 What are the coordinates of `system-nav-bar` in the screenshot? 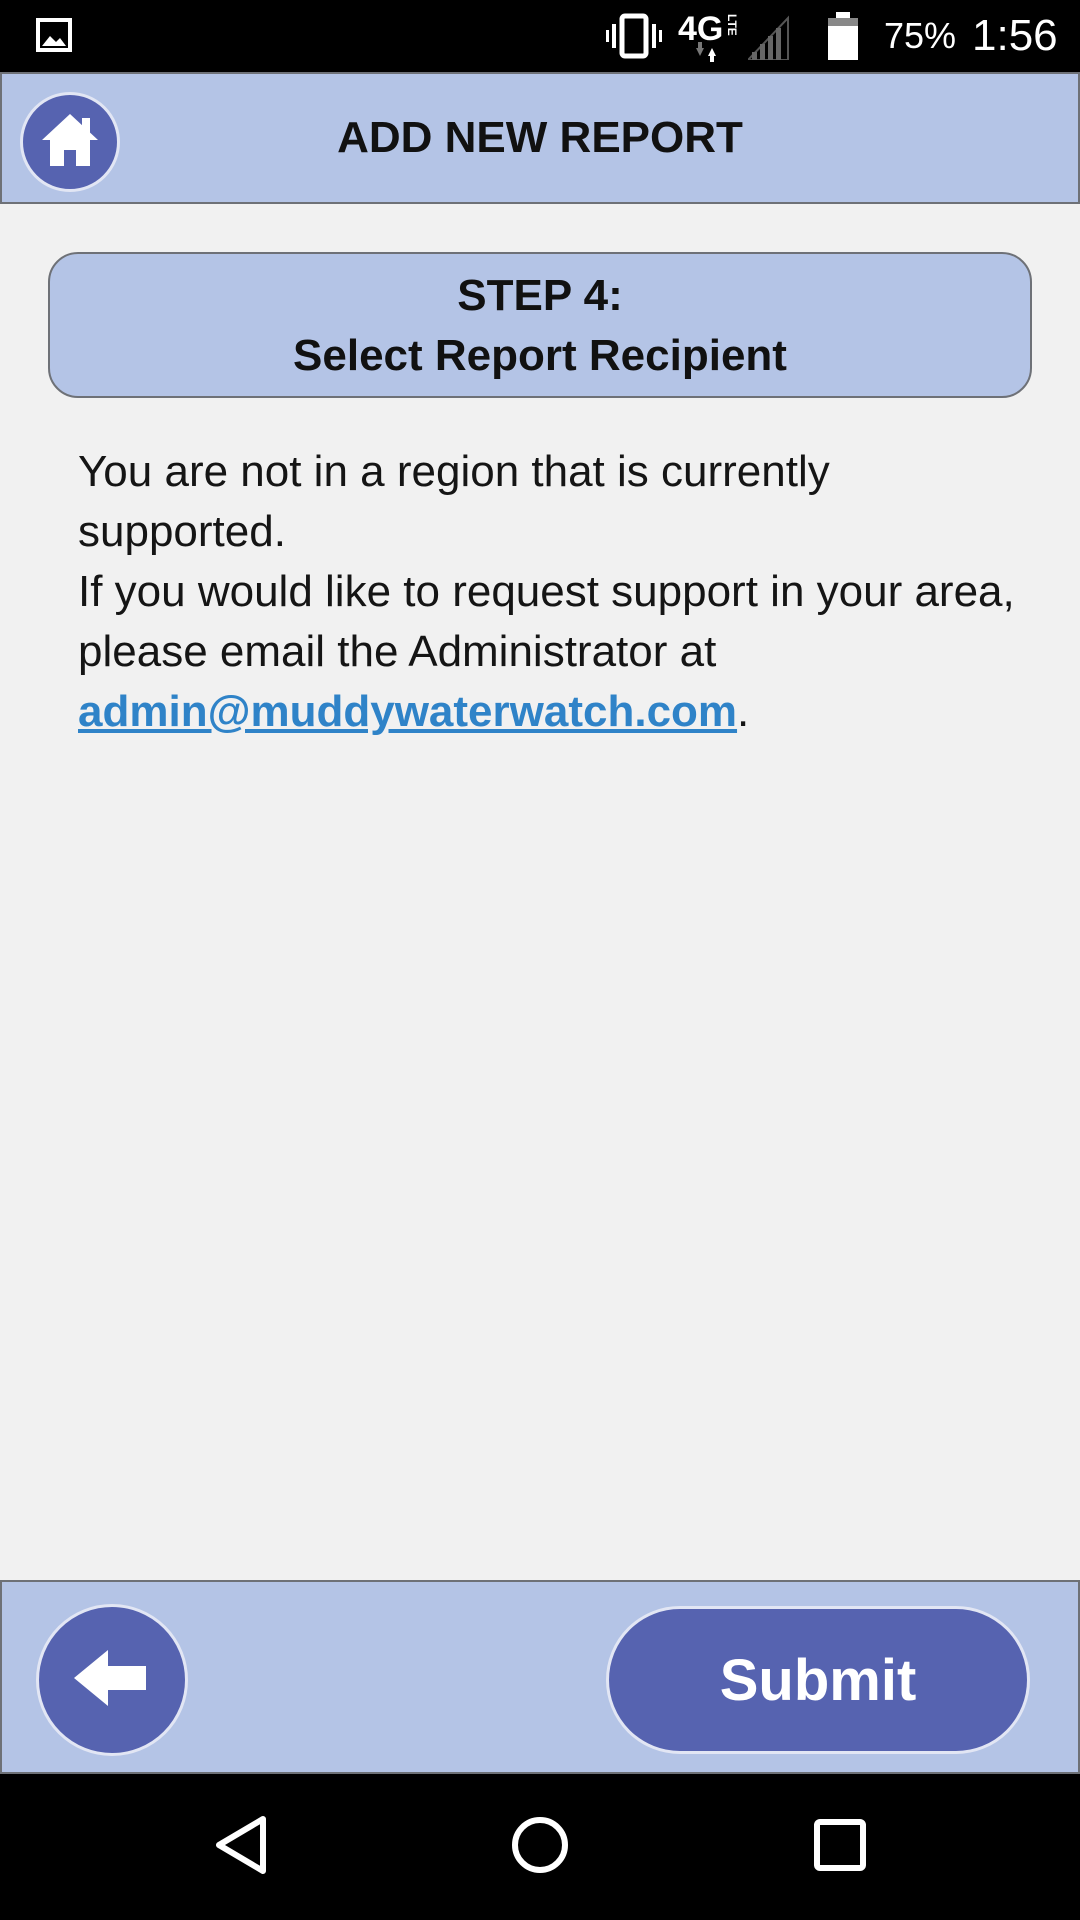 It's located at (540, 1847).